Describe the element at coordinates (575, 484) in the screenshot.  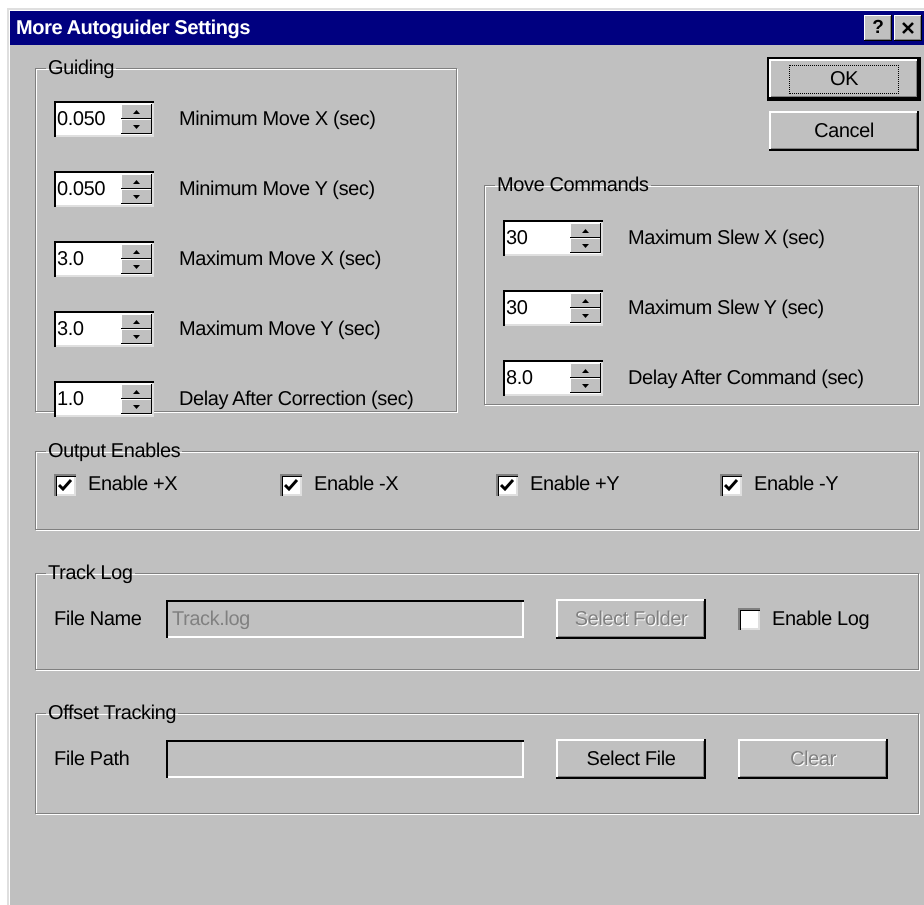
I see `checkbox-label: Enable +Y` at that location.